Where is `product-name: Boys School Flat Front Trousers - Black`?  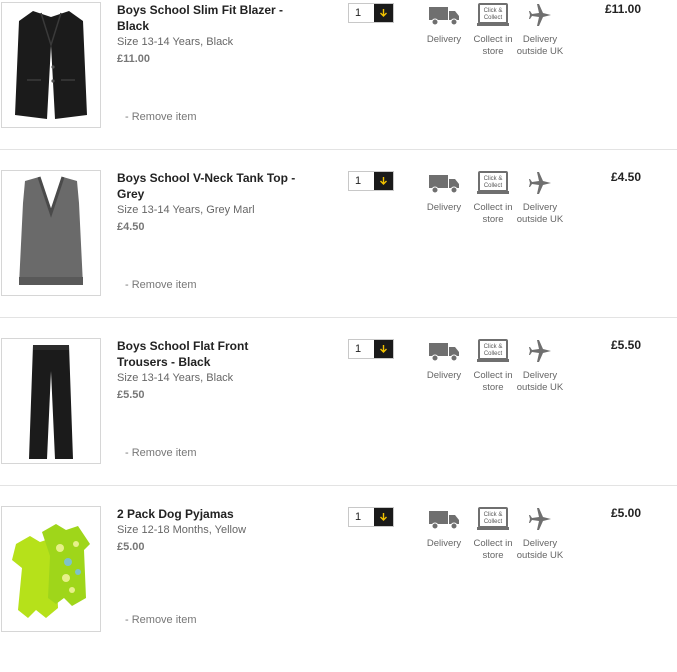
product-name: Boys School Flat Front Trousers - Black is located at coordinates (209, 354).